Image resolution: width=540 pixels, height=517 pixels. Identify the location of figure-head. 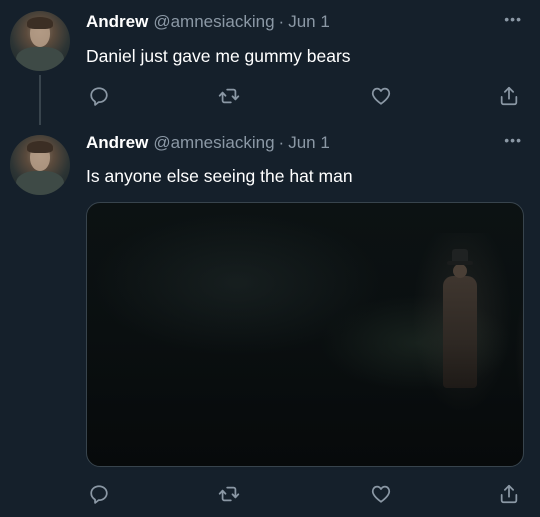
(460, 271).